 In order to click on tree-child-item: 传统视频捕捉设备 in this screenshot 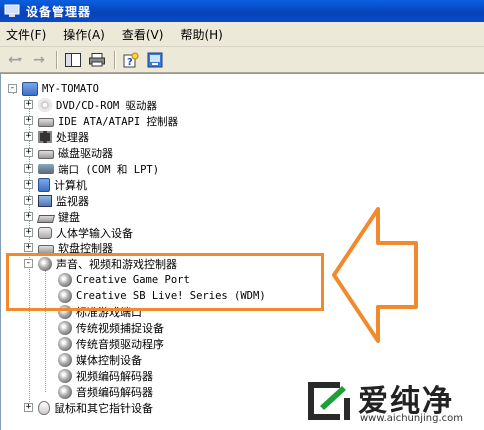, I will do `click(111, 328)`.